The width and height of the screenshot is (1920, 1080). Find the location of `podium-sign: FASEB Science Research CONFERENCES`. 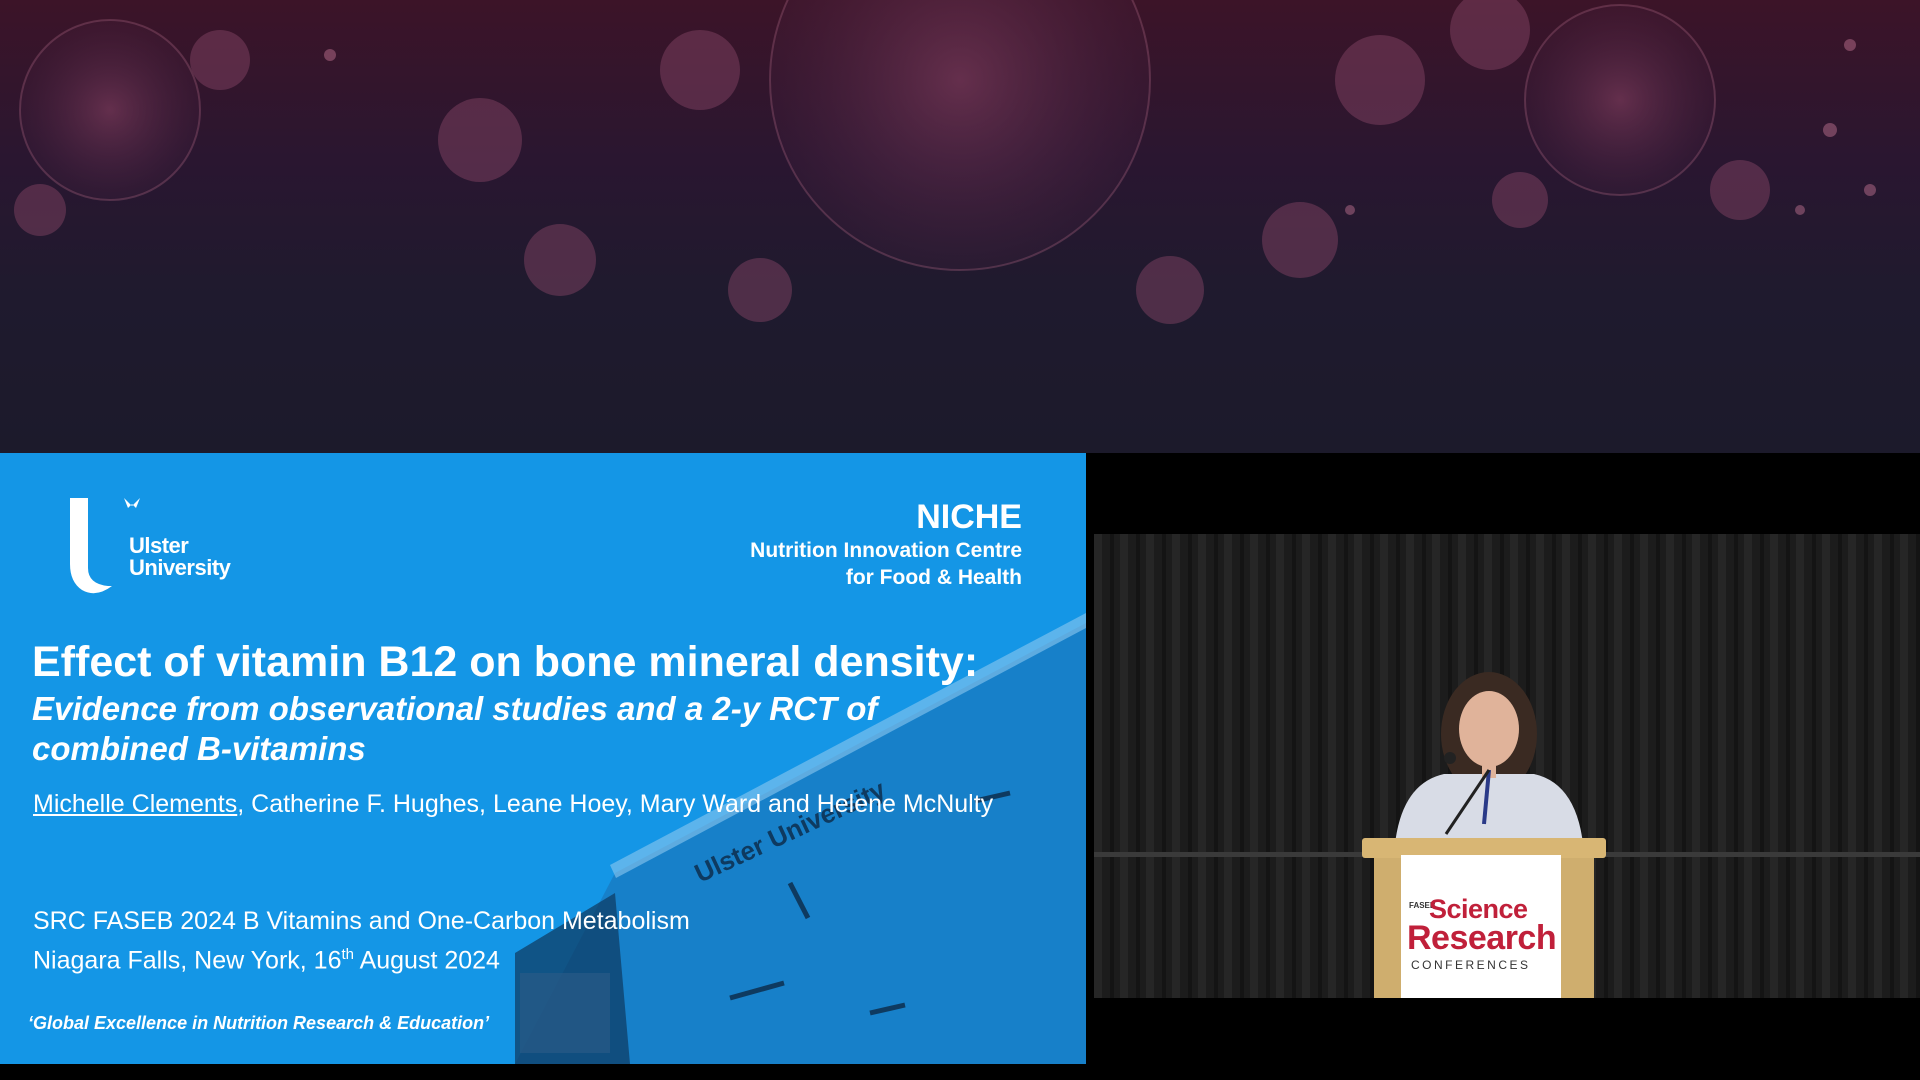

podium-sign: FASEB Science Research CONFERENCES is located at coordinates (1481, 926).